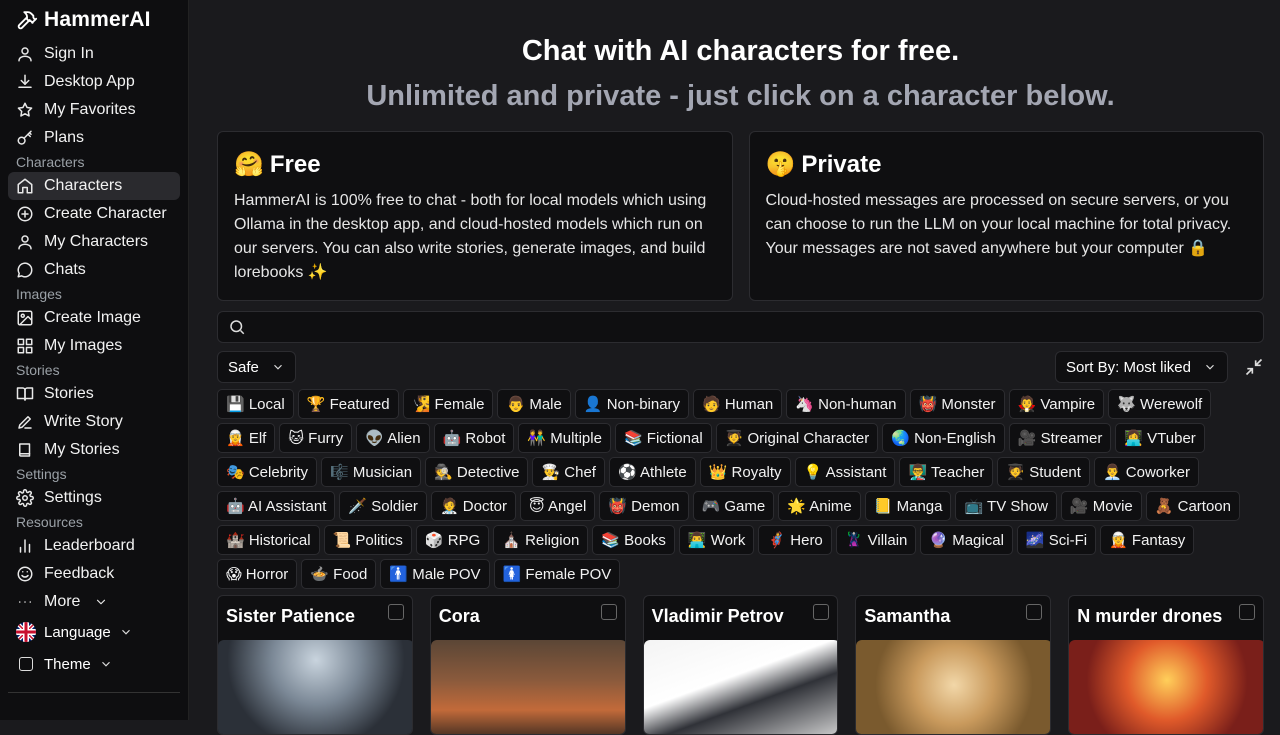  Describe the element at coordinates (94, 602) in the screenshot. I see `sidebar-item-more: More` at that location.